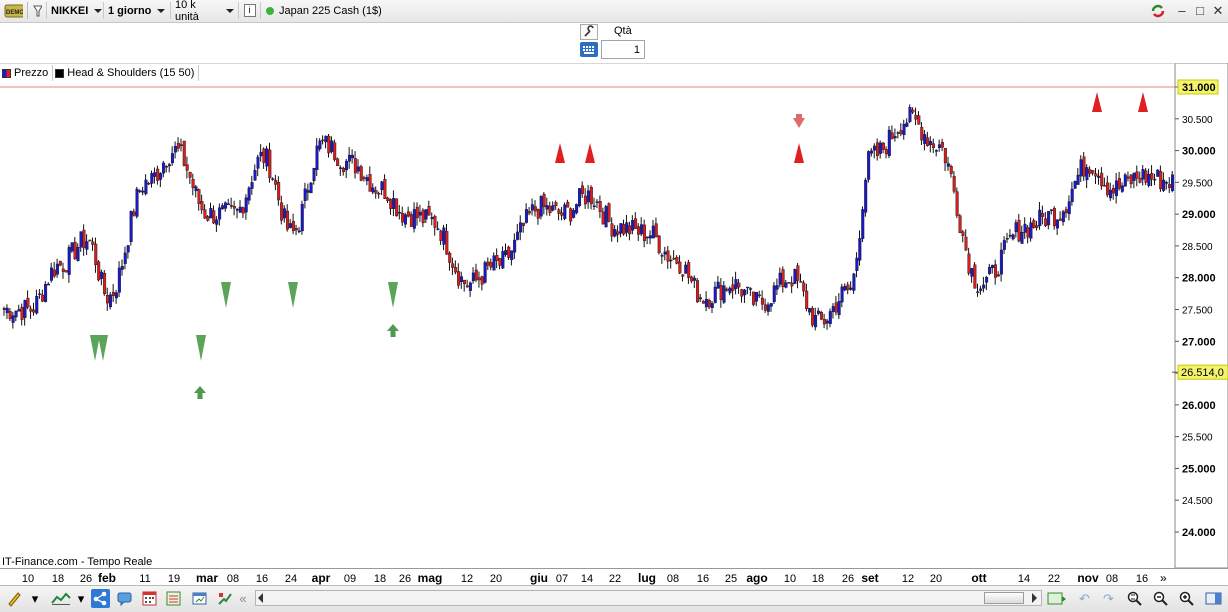  I want to click on horizontal-scrollbar, so click(648, 598).